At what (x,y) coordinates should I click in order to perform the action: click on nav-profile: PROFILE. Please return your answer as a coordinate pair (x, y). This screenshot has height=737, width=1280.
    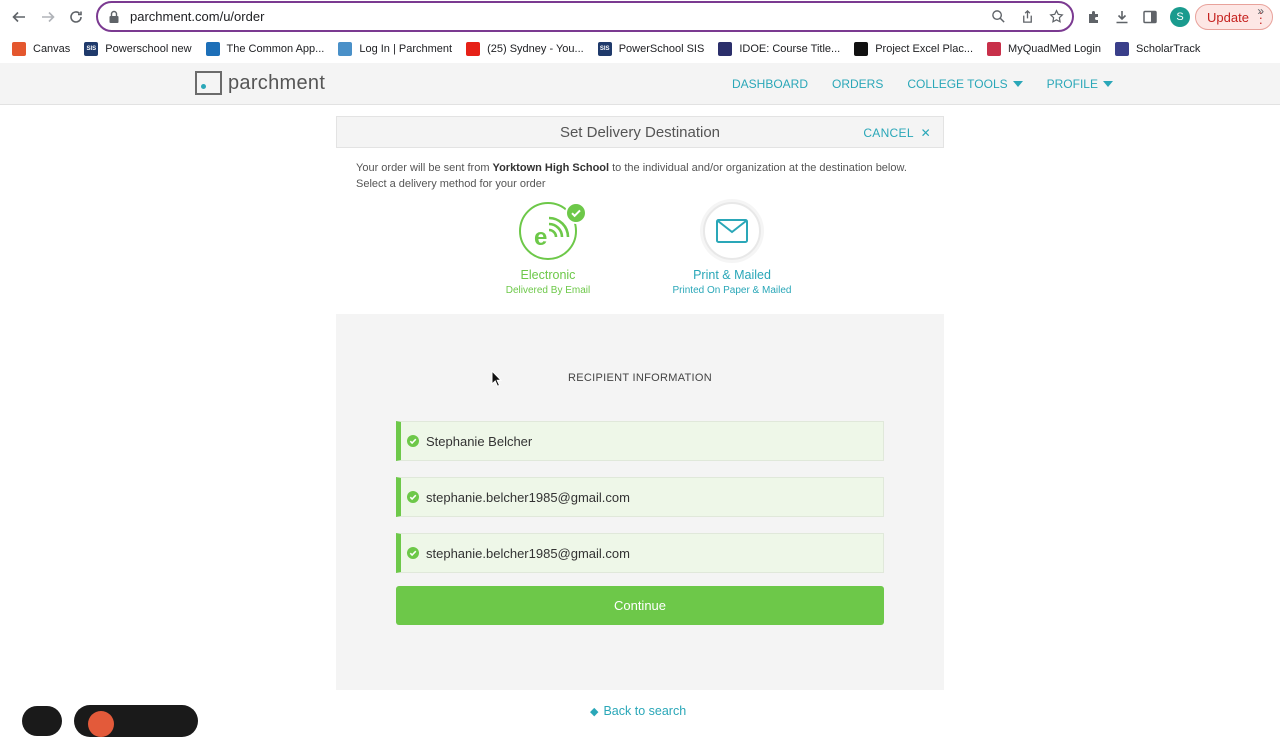
    Looking at the image, I should click on (1080, 84).